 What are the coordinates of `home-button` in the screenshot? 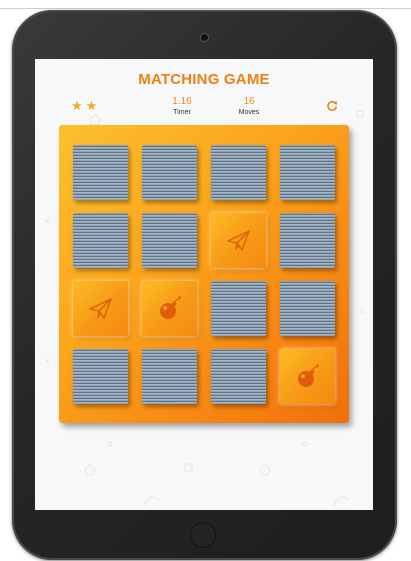 It's located at (203, 535).